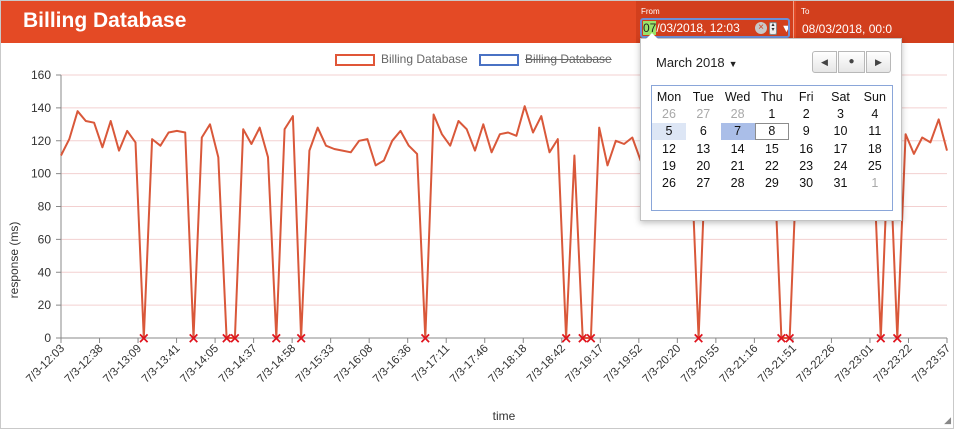  Describe the element at coordinates (84, 364) in the screenshot. I see `x-tick-label: 7/3-12:38` at that location.